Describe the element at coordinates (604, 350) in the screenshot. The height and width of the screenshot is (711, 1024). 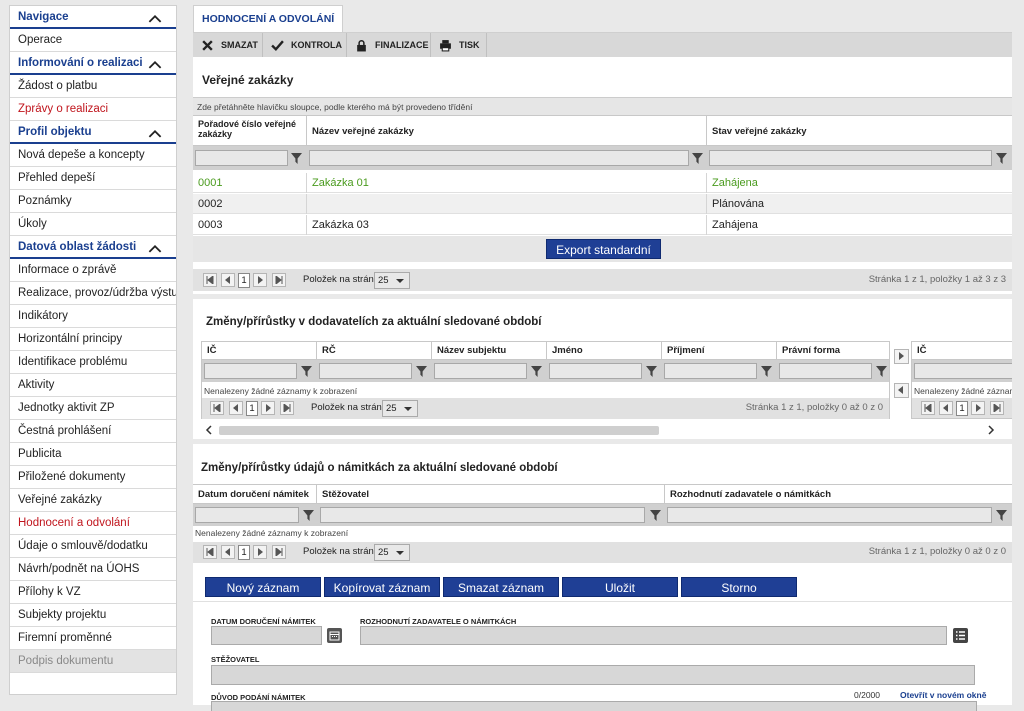
I see `col-header-first-name: Jméno` at that location.